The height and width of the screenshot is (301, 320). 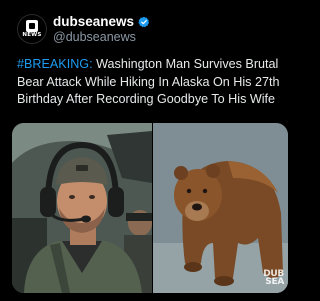 What do you see at coordinates (32, 25) in the screenshot?
I see `dubsea-logo-icon` at bounding box center [32, 25].